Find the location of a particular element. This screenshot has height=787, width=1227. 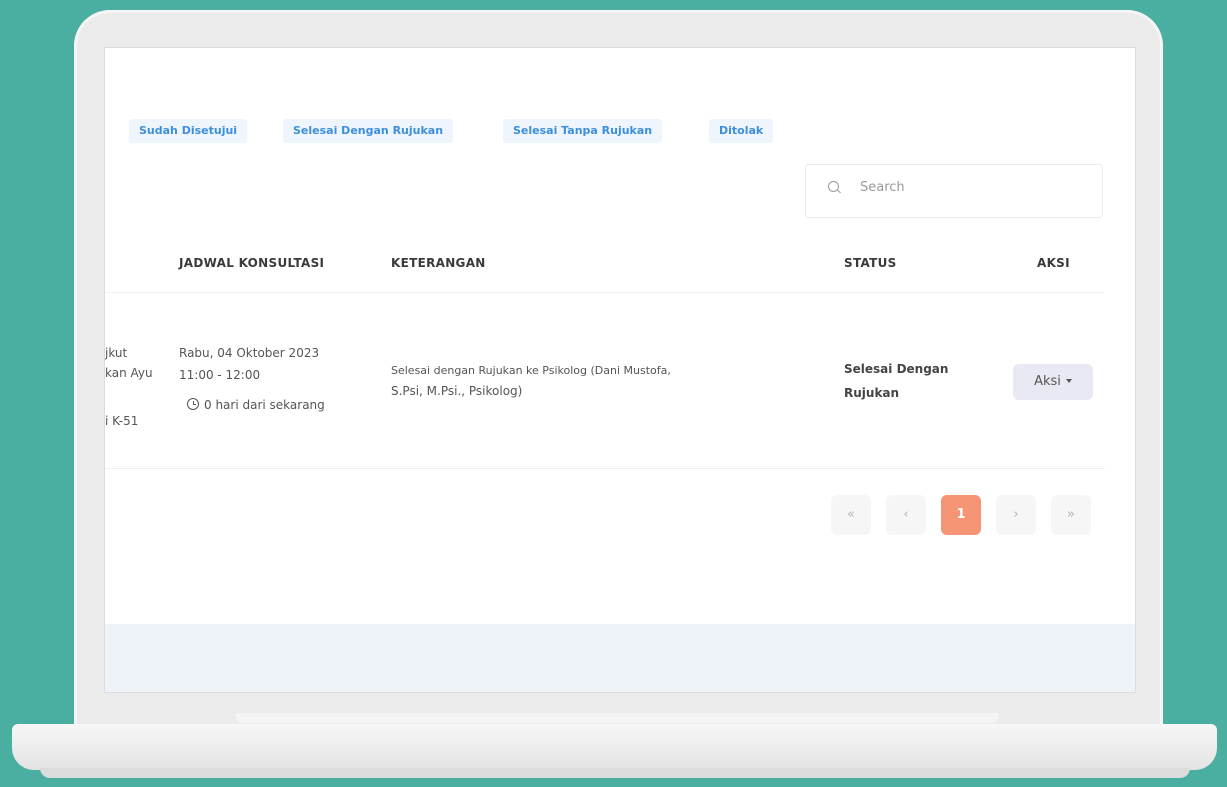

row-divider is located at coordinates (605, 468).